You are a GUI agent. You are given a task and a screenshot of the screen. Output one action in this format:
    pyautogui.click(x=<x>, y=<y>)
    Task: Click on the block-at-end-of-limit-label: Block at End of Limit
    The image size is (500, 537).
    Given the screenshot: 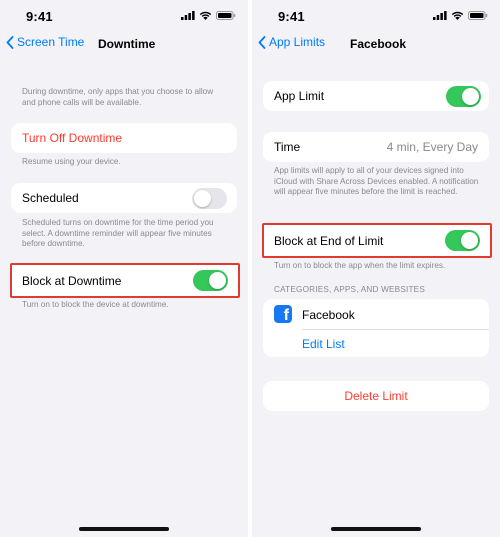 What is the action you would take?
    pyautogui.click(x=329, y=241)
    